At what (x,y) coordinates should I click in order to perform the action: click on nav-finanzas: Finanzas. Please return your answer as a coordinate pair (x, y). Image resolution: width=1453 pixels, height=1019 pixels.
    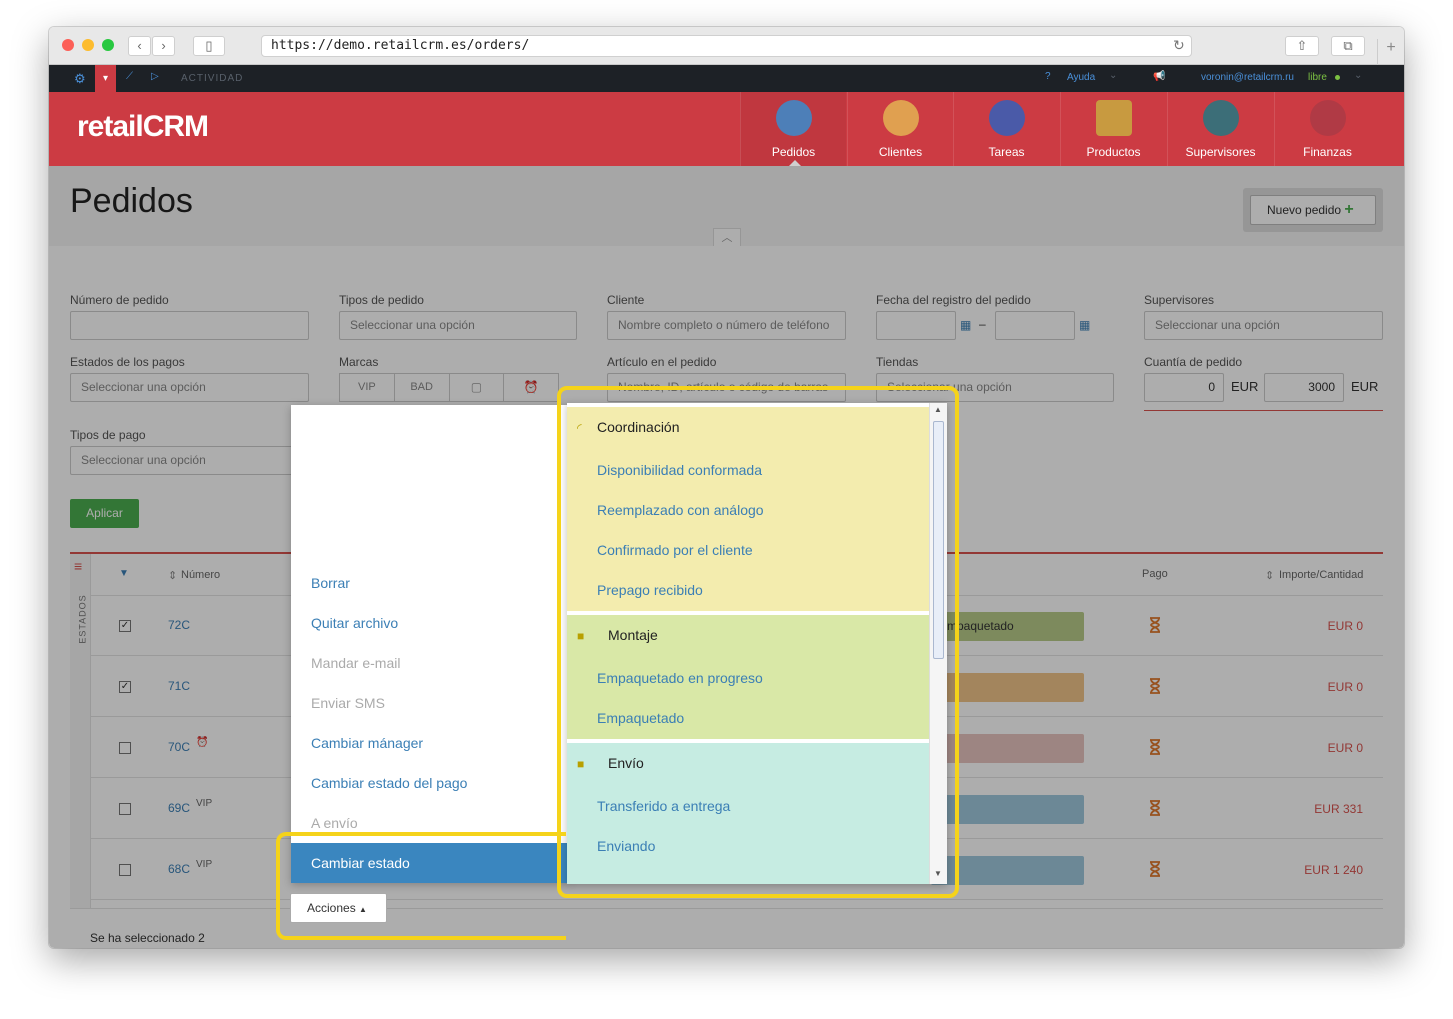
    Looking at the image, I should click on (1327, 129).